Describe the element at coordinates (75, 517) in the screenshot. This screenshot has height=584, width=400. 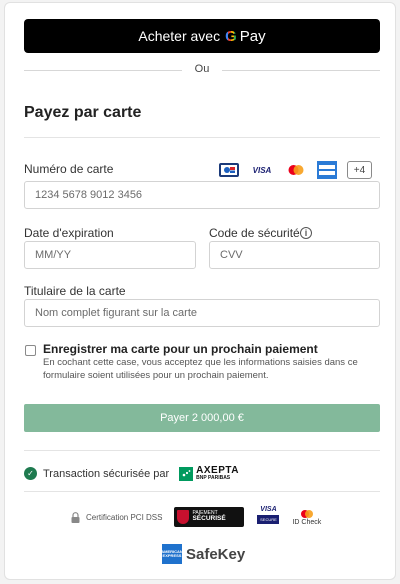
I see `lock-icon` at that location.